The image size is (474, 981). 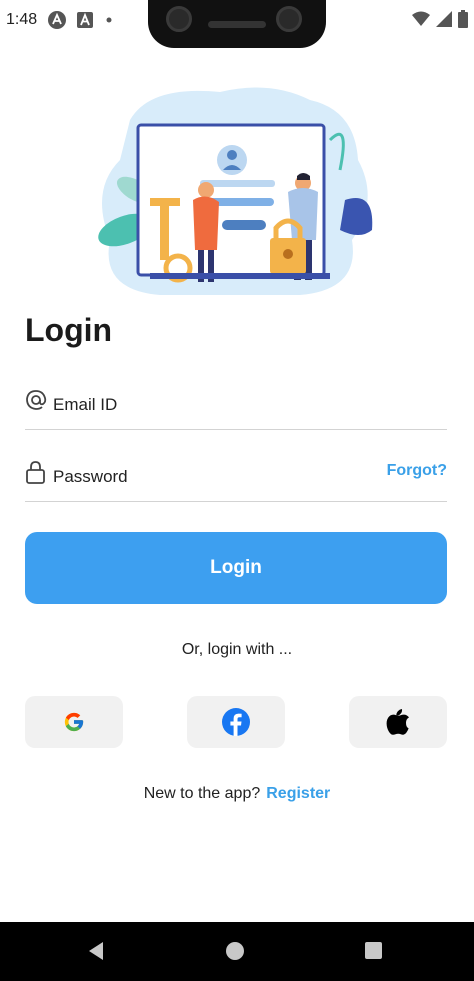 What do you see at coordinates (298, 793) in the screenshot?
I see `register-link: Register` at bounding box center [298, 793].